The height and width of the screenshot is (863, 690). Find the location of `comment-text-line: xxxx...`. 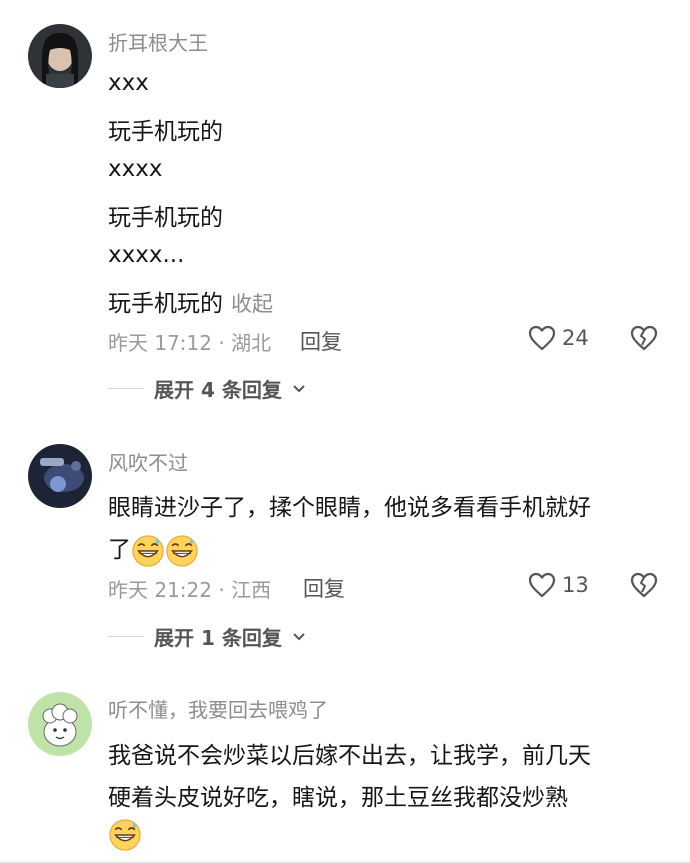

comment-text-line: xxxx... is located at coordinates (146, 255).